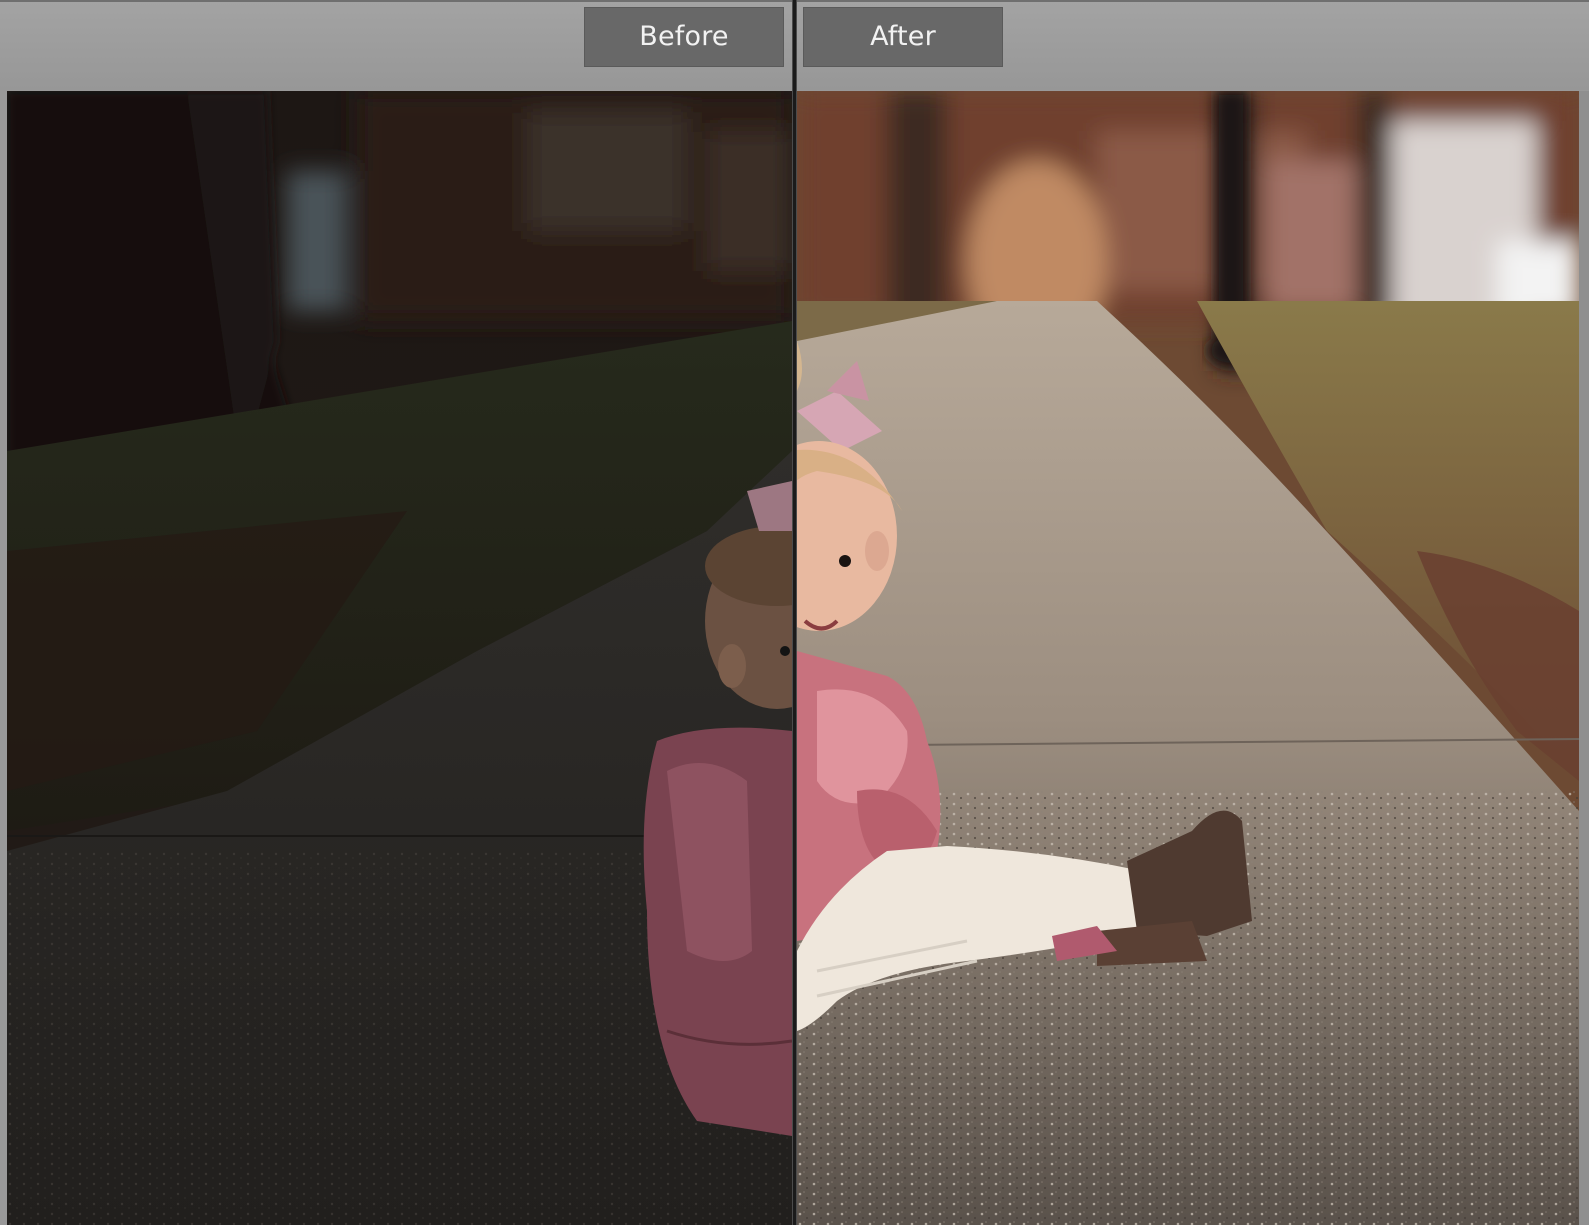 The height and width of the screenshot is (1225, 1589). Describe the element at coordinates (1584, 658) in the screenshot. I see `right-edge` at that location.